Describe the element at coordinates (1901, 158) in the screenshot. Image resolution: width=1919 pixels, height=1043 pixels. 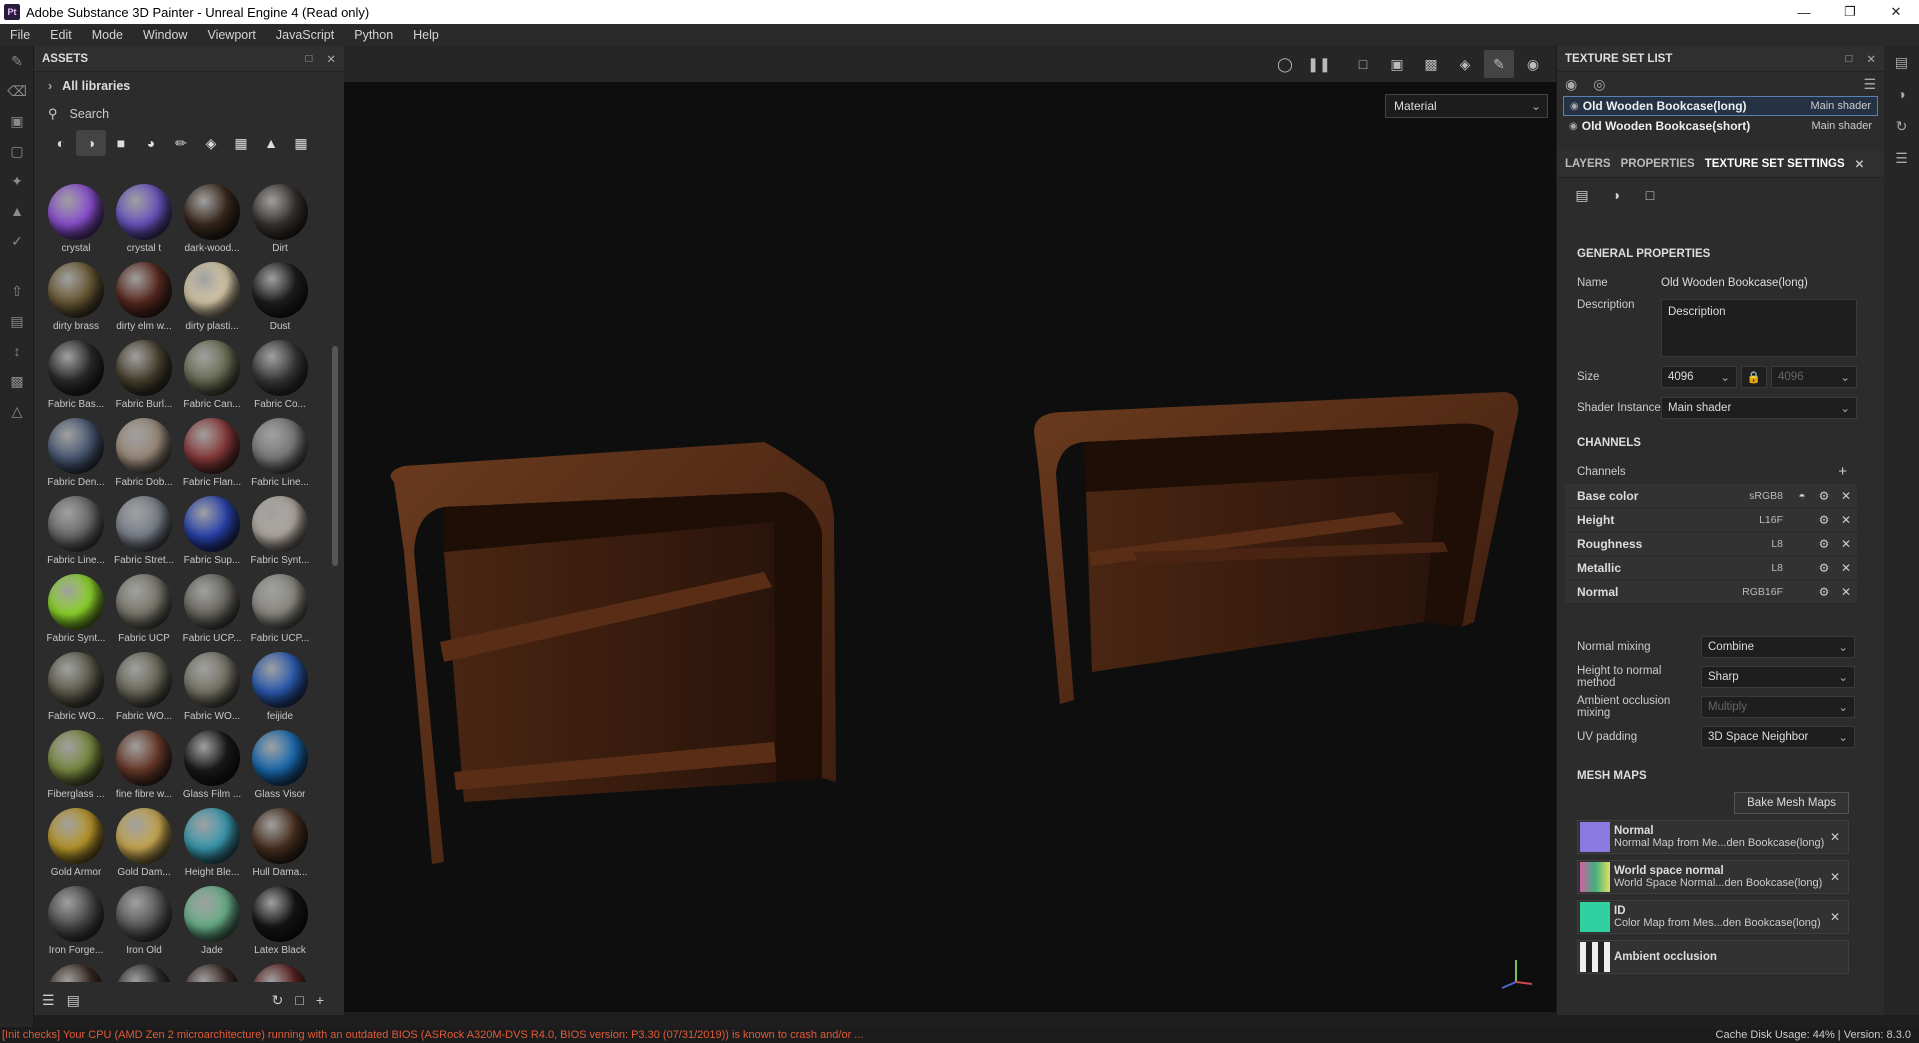
I see `log-icon: ☰` at that location.